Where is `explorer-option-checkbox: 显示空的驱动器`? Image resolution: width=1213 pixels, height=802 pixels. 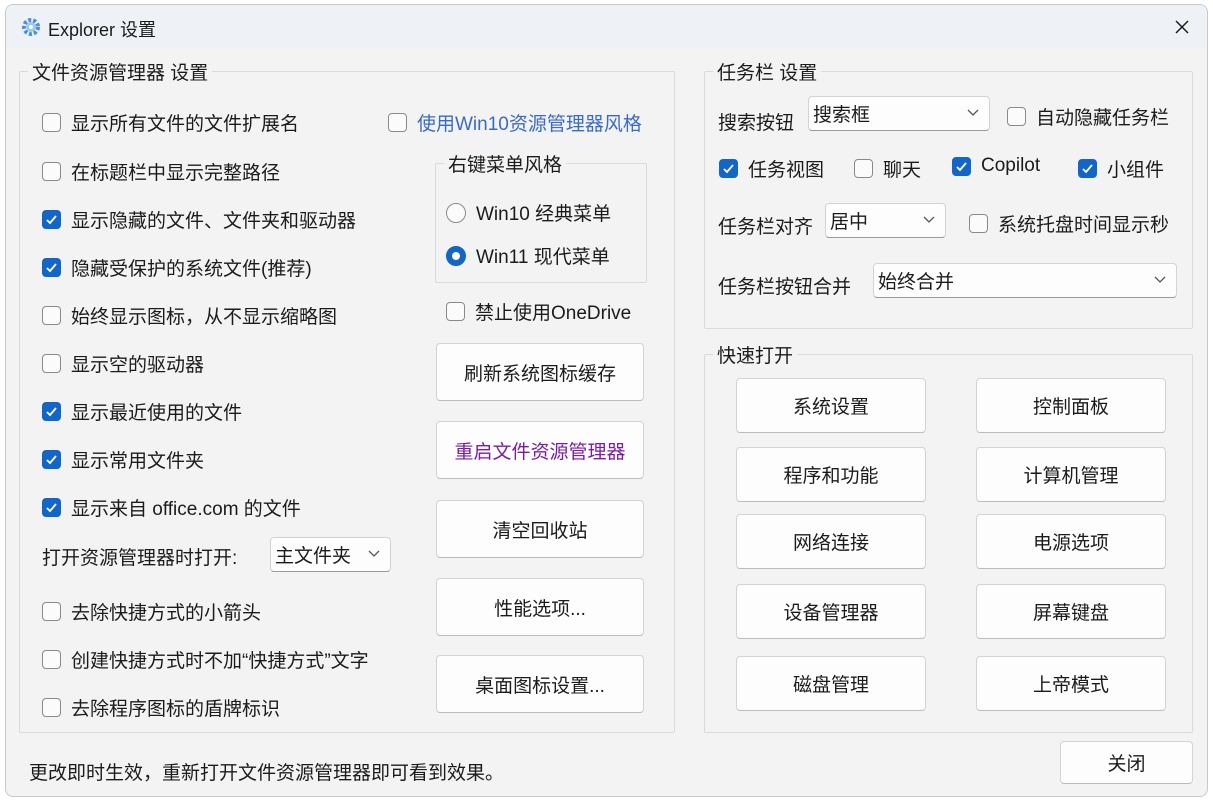 explorer-option-checkbox: 显示空的驱动器 is located at coordinates (123, 363).